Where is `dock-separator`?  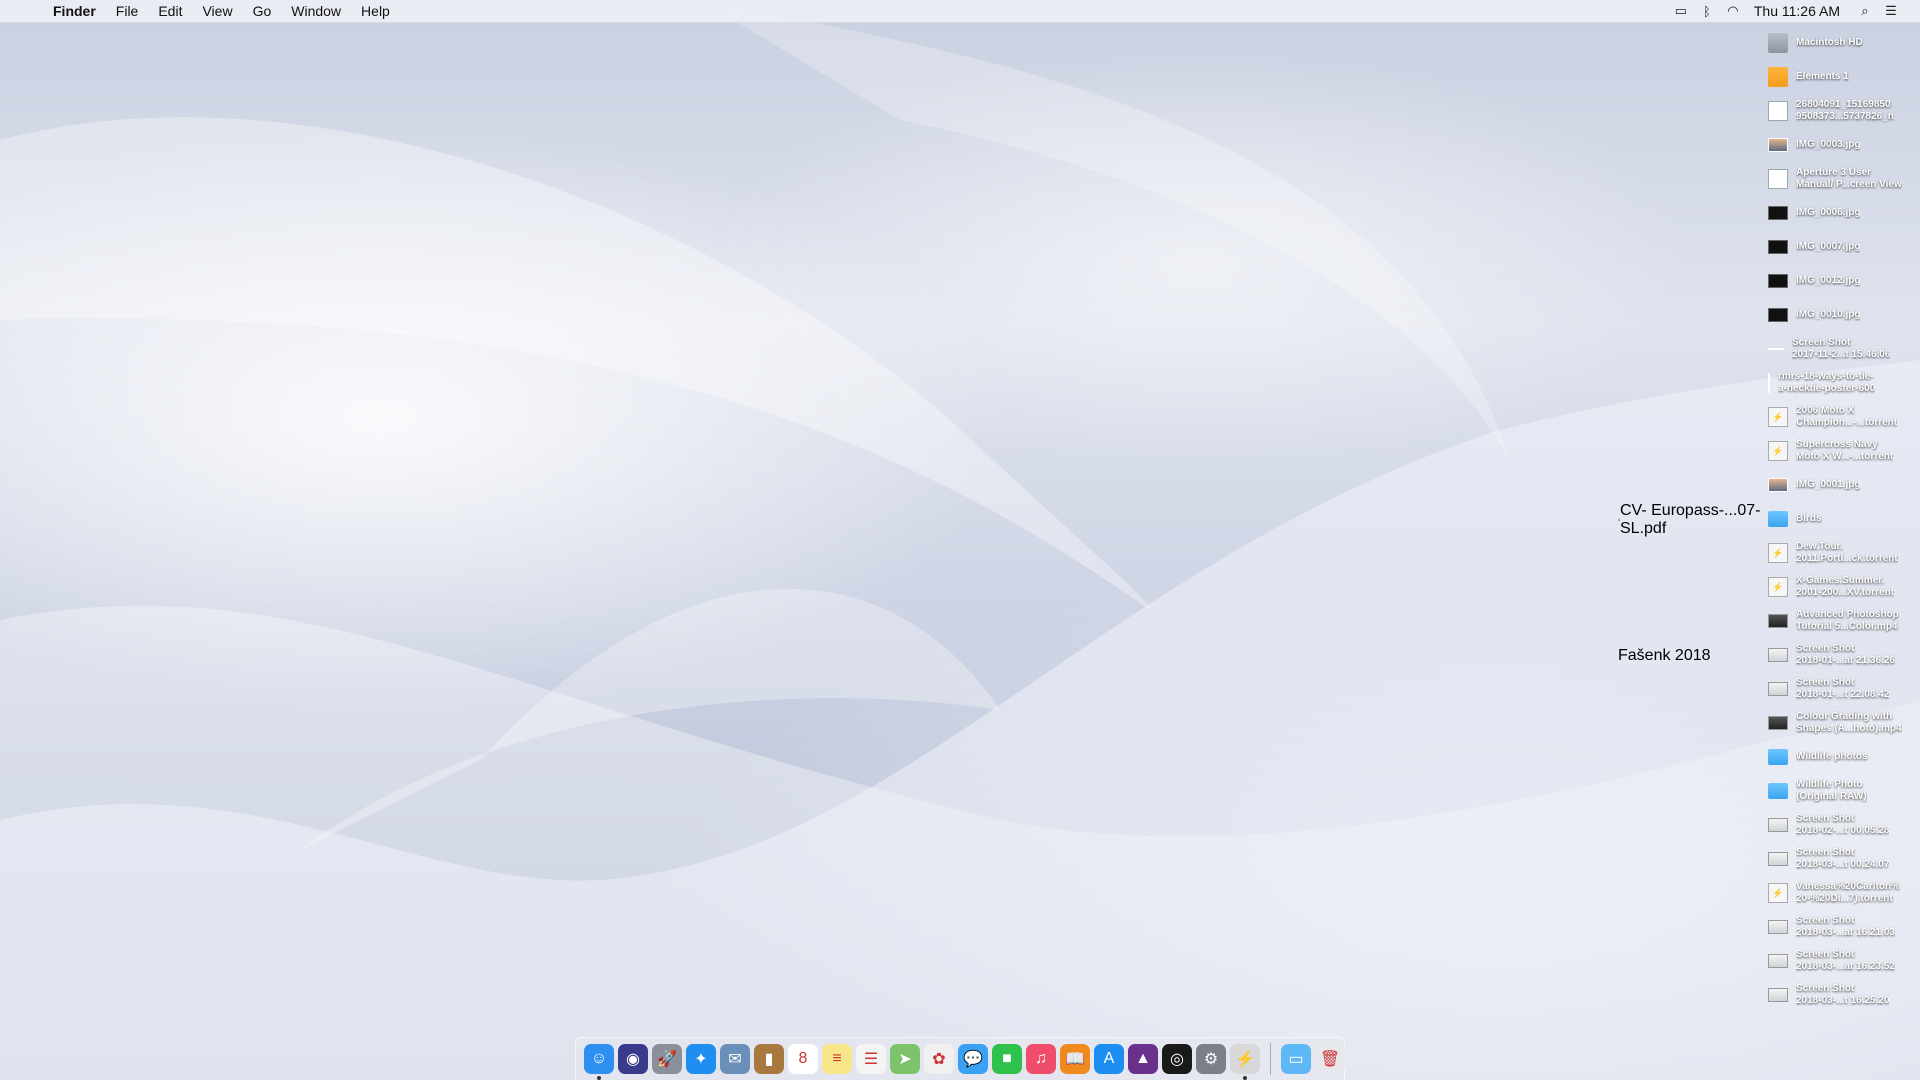 dock-separator is located at coordinates (1270, 1059).